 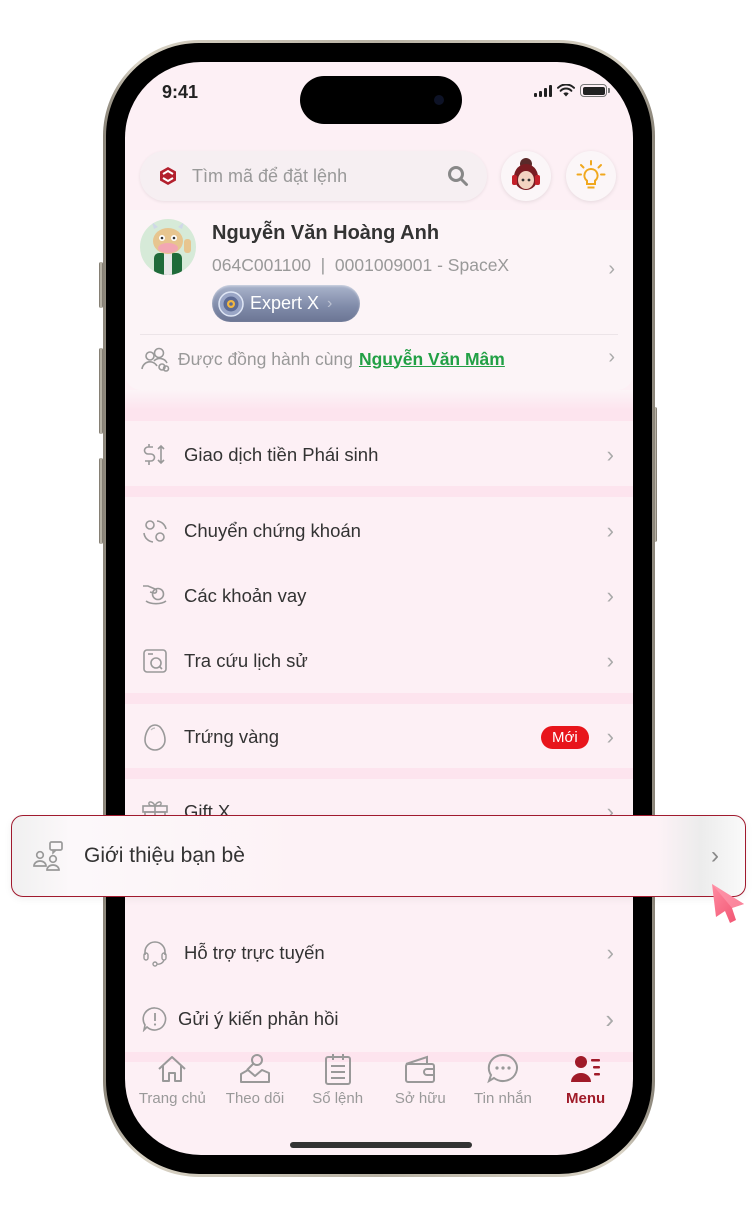 What do you see at coordinates (255, 1098) in the screenshot?
I see `tab-label: Theo dõi` at bounding box center [255, 1098].